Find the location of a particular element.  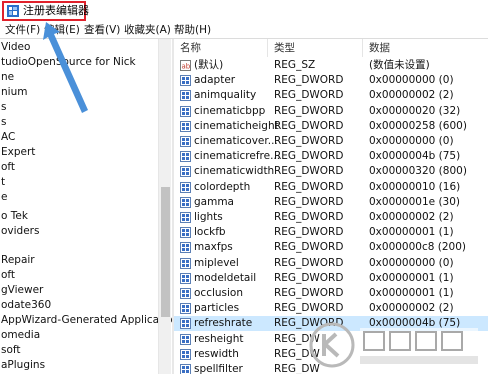

value-name: resheight is located at coordinates (219, 338).